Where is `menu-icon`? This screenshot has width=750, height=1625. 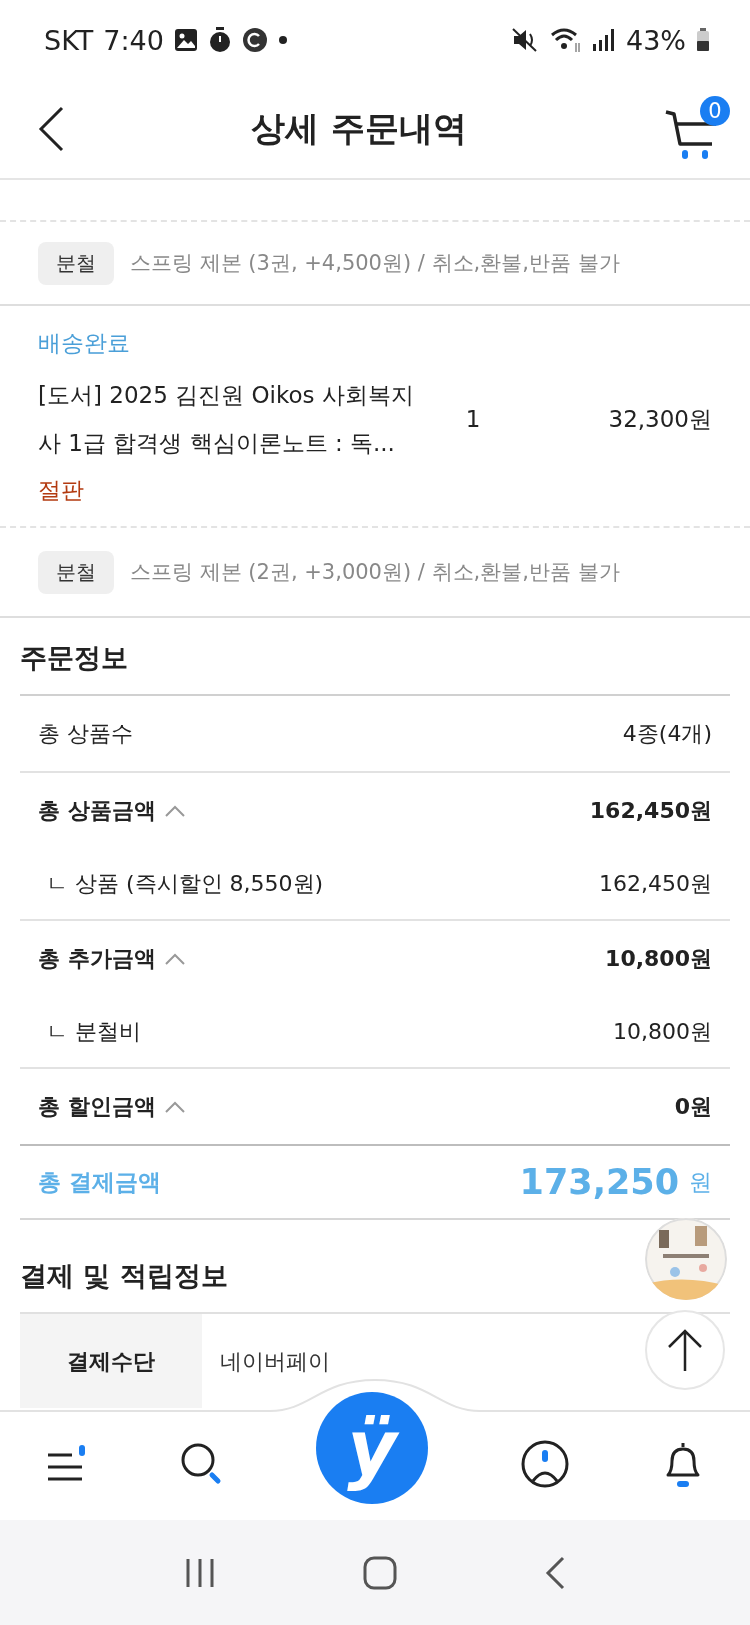
menu-icon is located at coordinates (67, 1464).